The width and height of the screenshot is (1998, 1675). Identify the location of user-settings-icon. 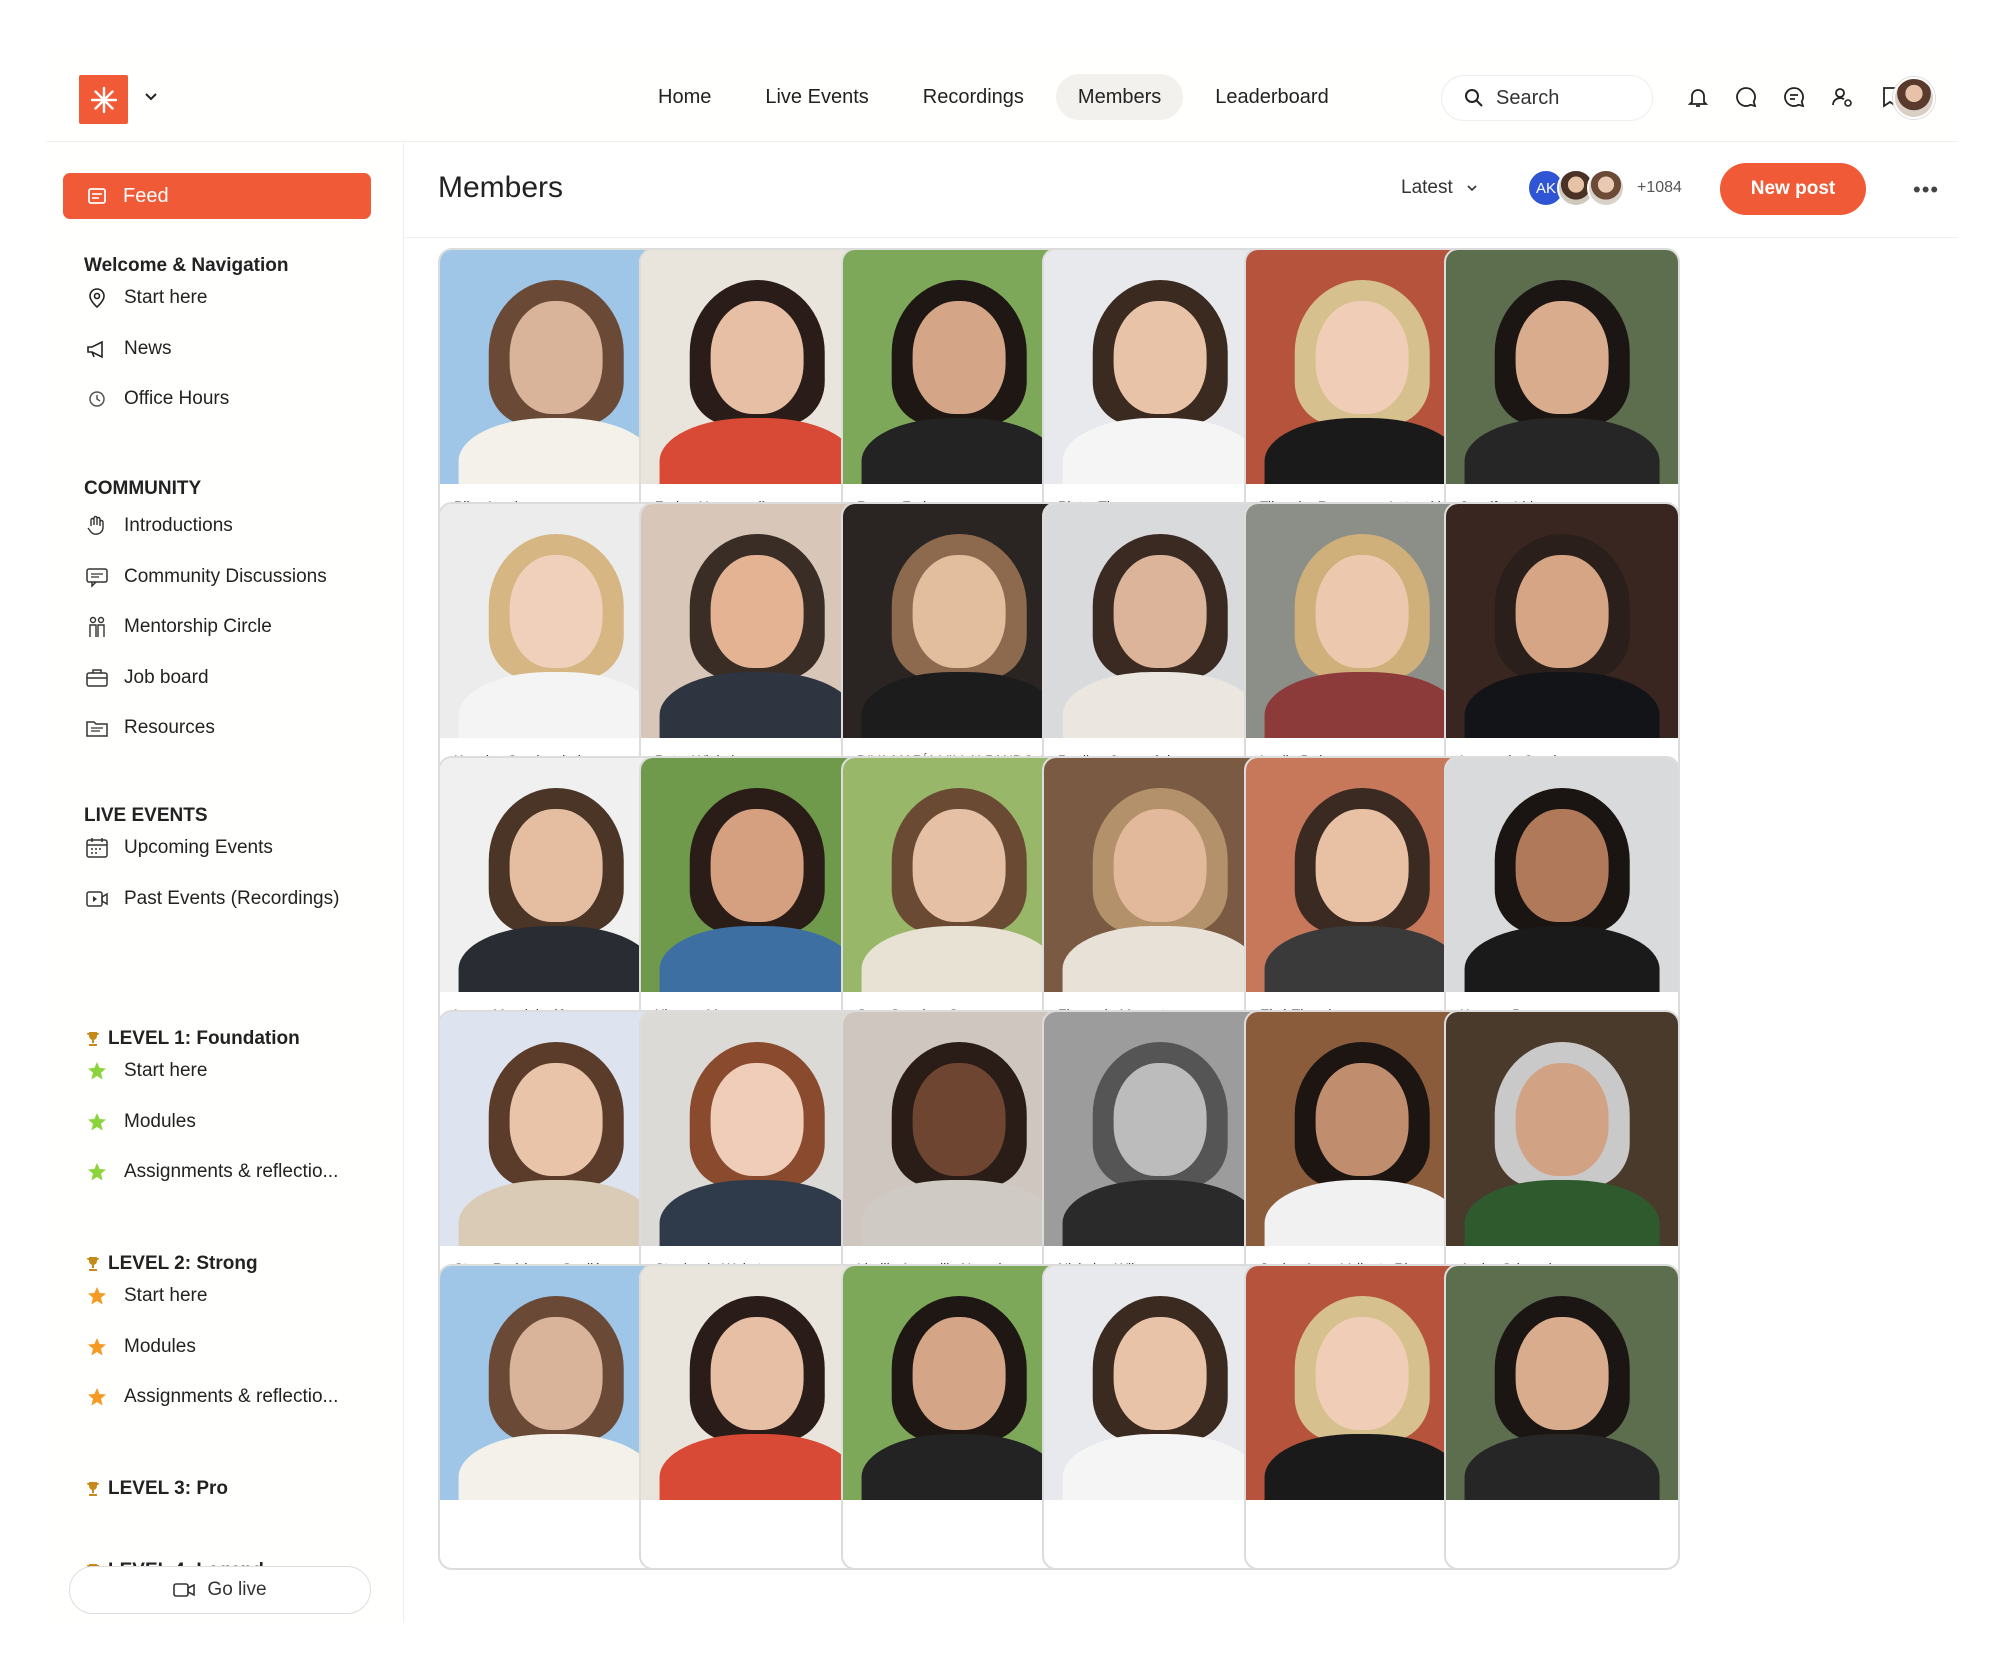
(1842, 97).